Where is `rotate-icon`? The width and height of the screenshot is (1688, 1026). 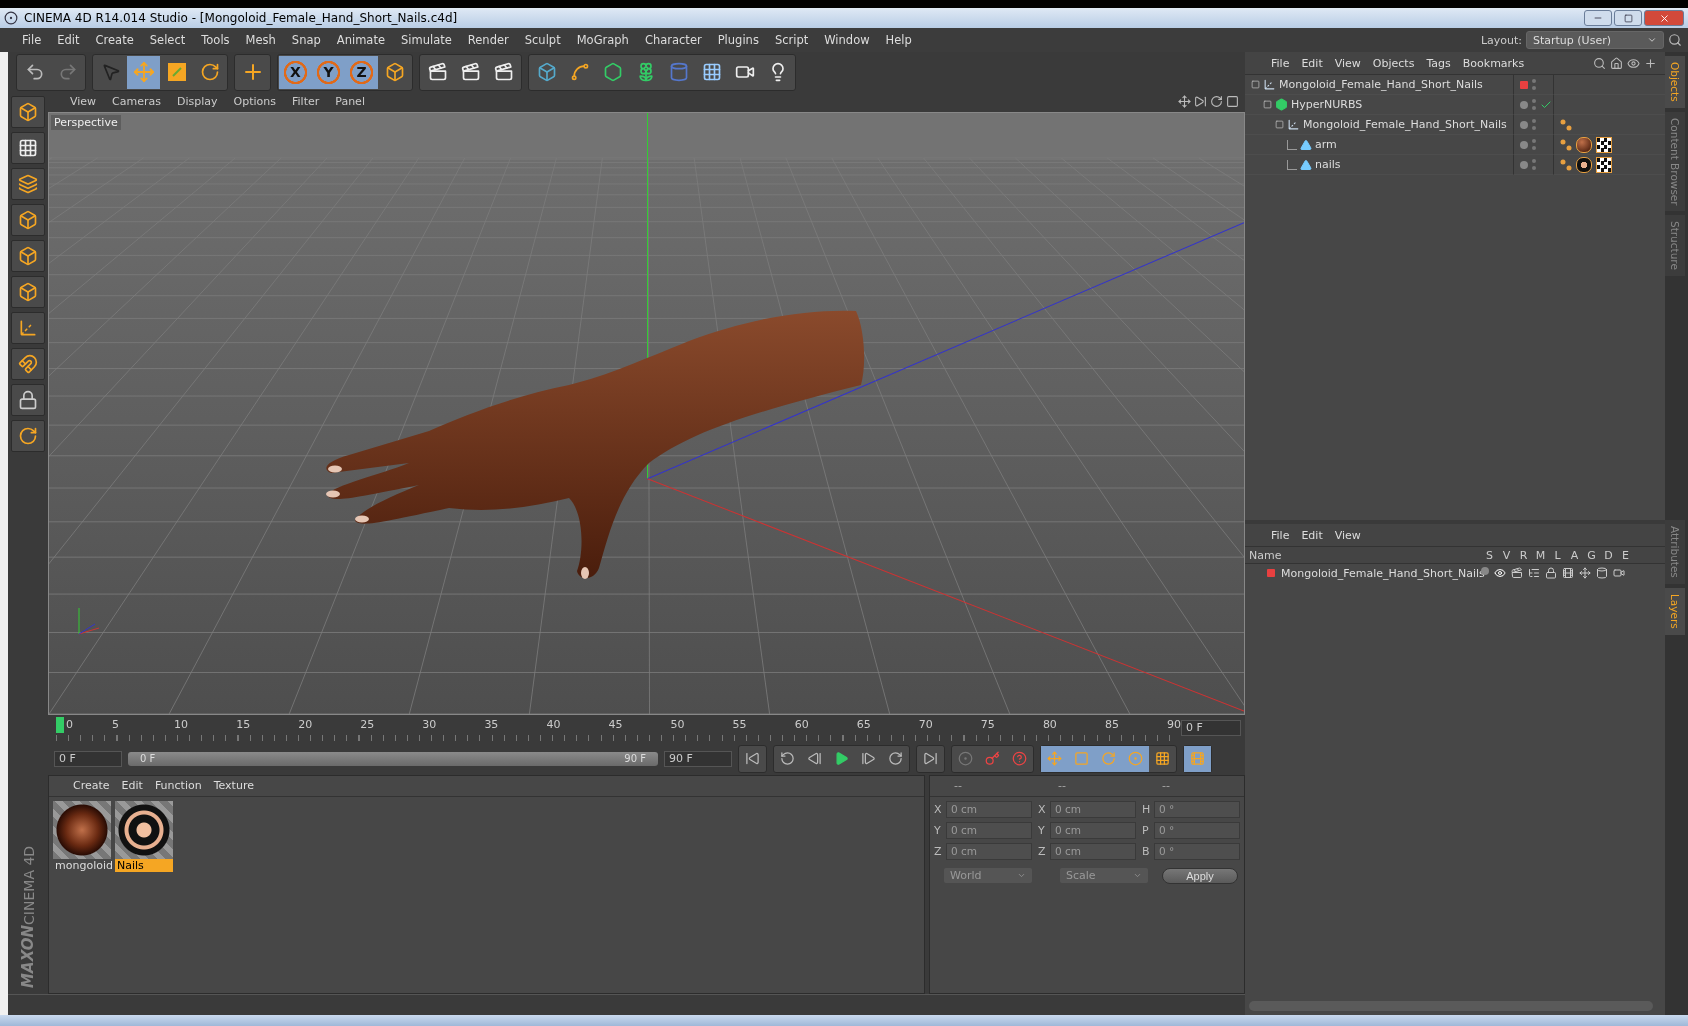
rotate-icon is located at coordinates (209, 72).